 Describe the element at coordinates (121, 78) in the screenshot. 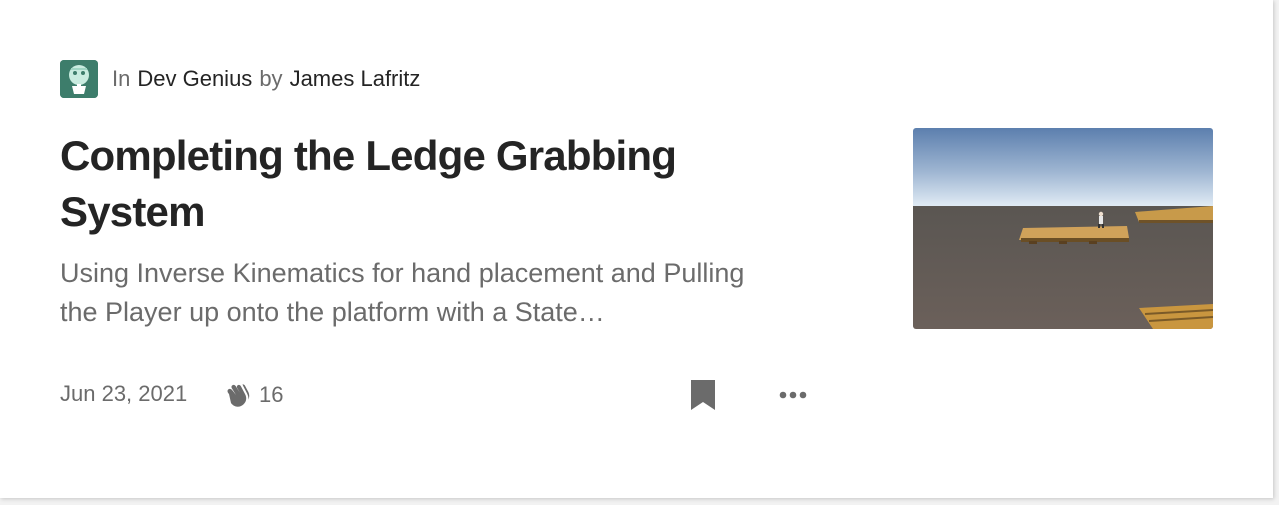

I see `publication-prefix: In` at that location.